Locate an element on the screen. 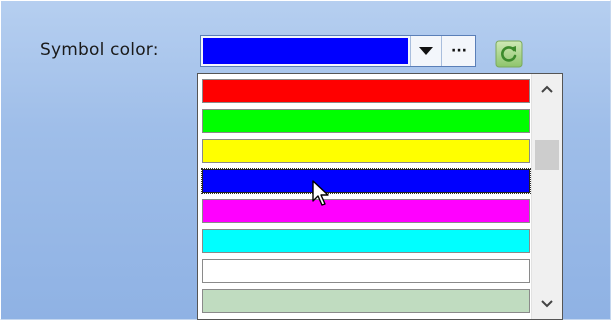 The height and width of the screenshot is (320, 611). color-option-yellow is located at coordinates (366, 151).